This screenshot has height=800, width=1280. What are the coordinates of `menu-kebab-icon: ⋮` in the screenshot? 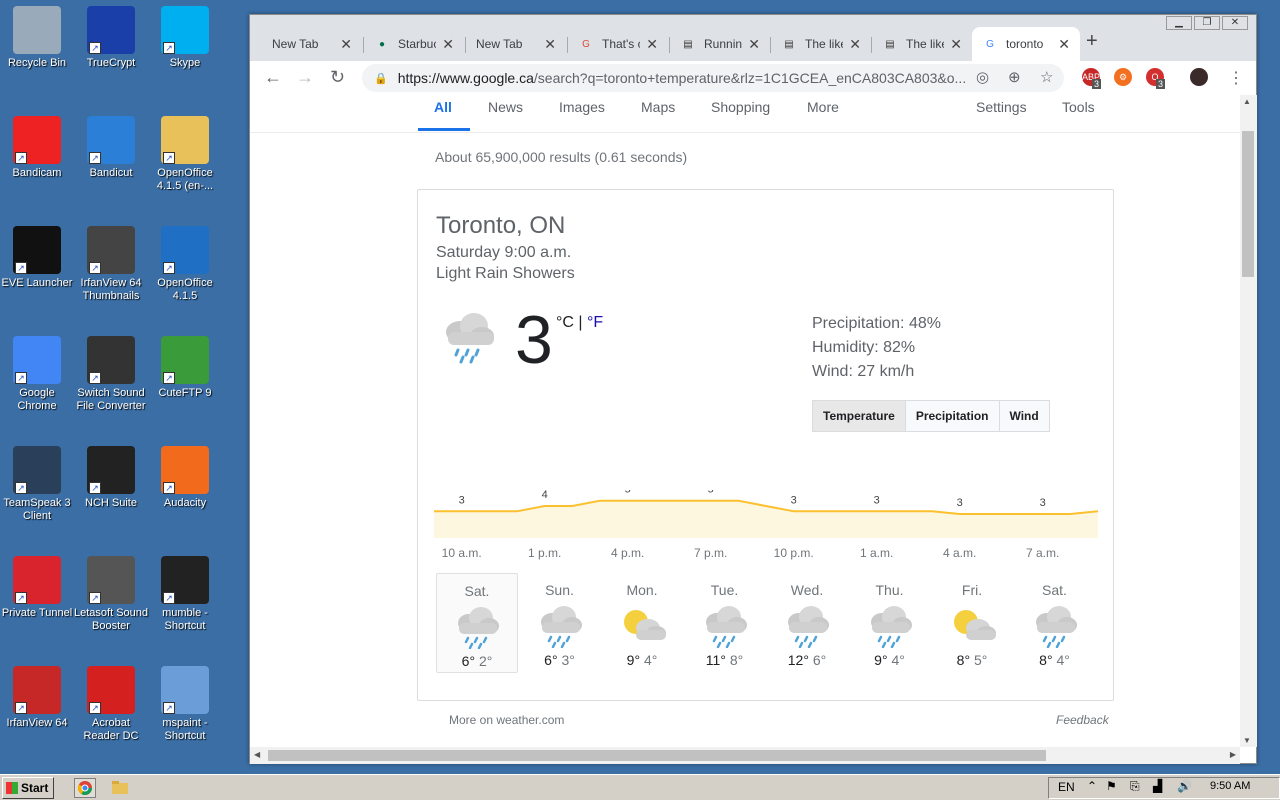 It's located at (1236, 78).